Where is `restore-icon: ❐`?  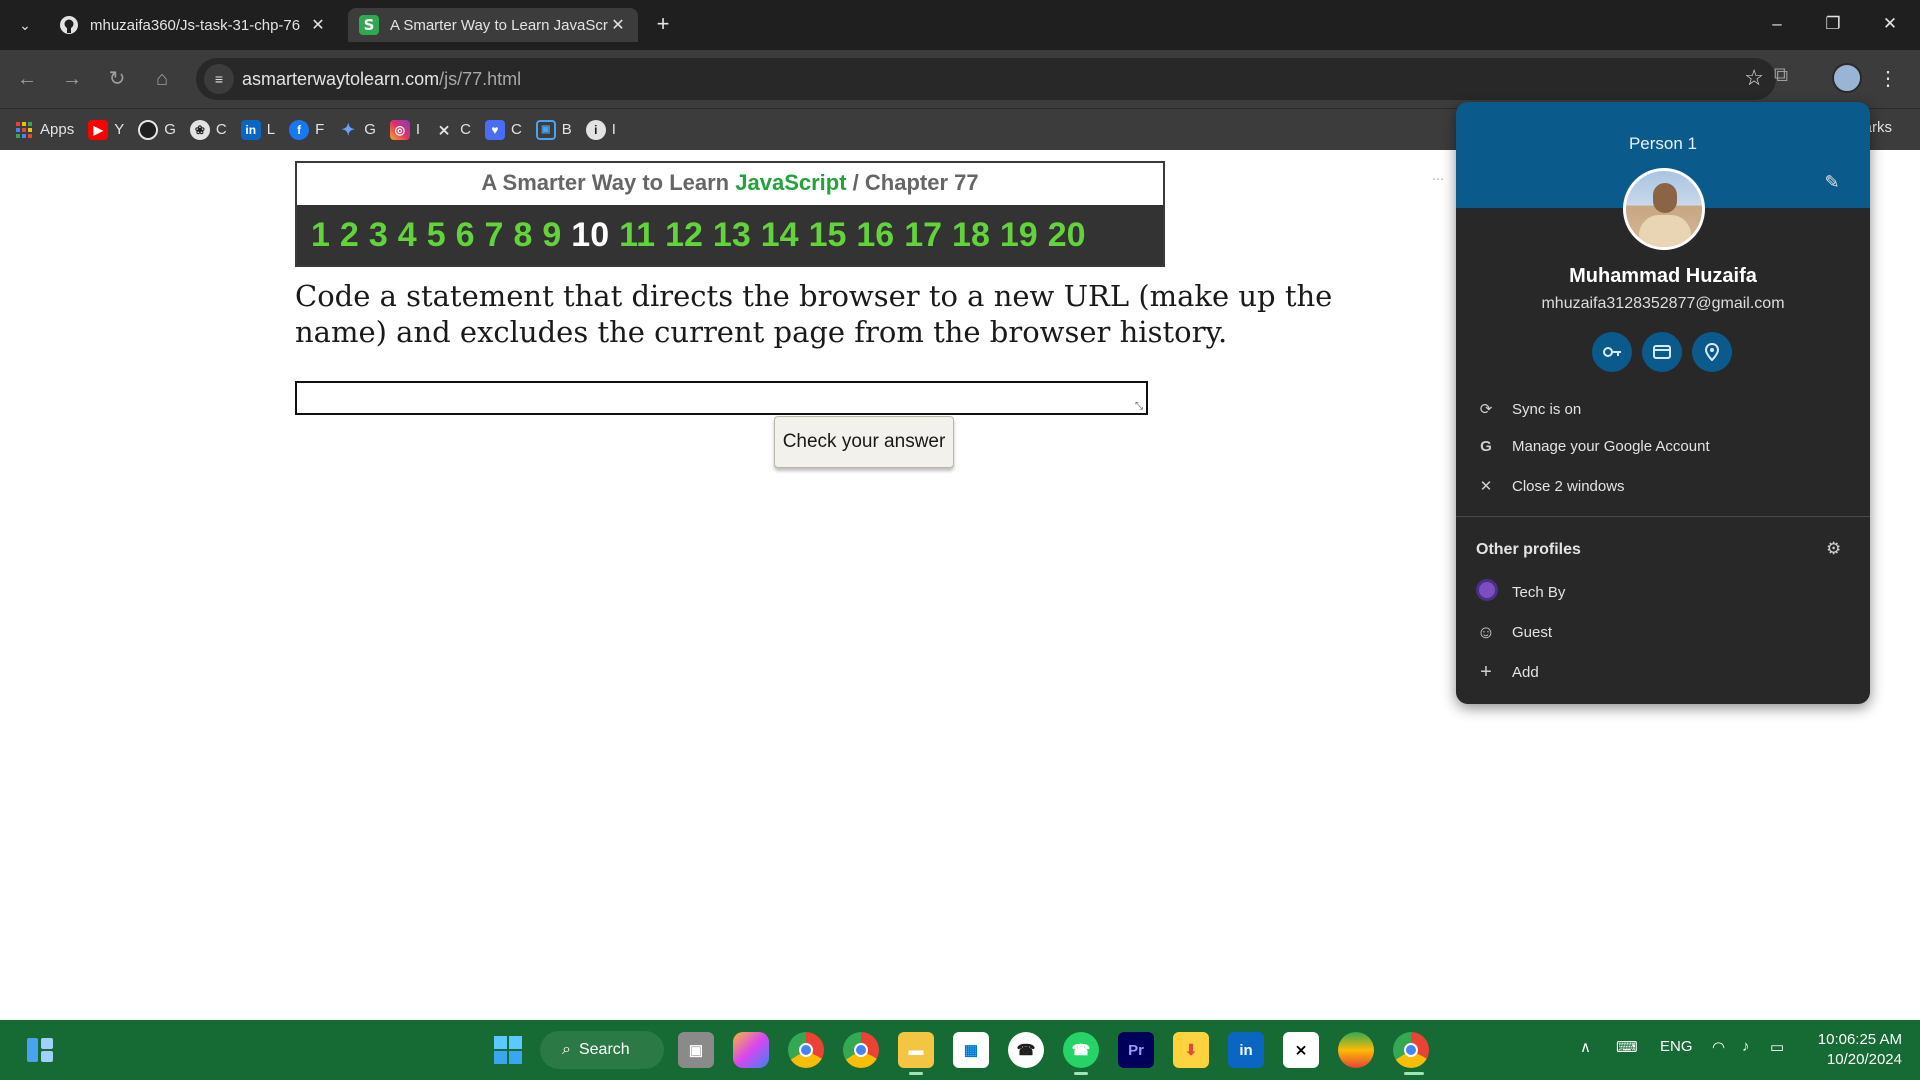
restore-icon: ❐ is located at coordinates (1833, 24).